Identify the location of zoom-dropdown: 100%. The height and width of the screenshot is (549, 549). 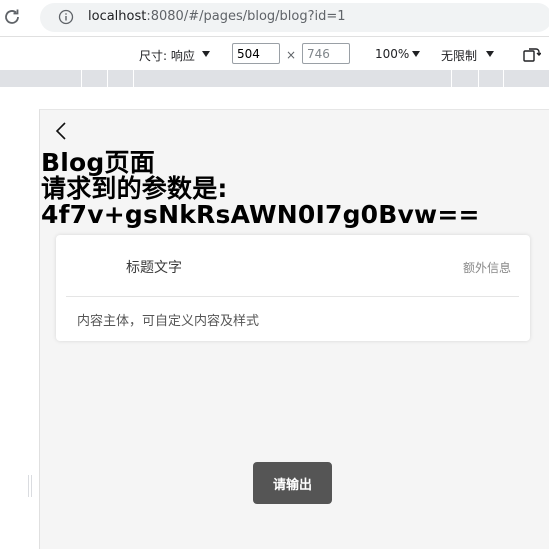
(392, 54).